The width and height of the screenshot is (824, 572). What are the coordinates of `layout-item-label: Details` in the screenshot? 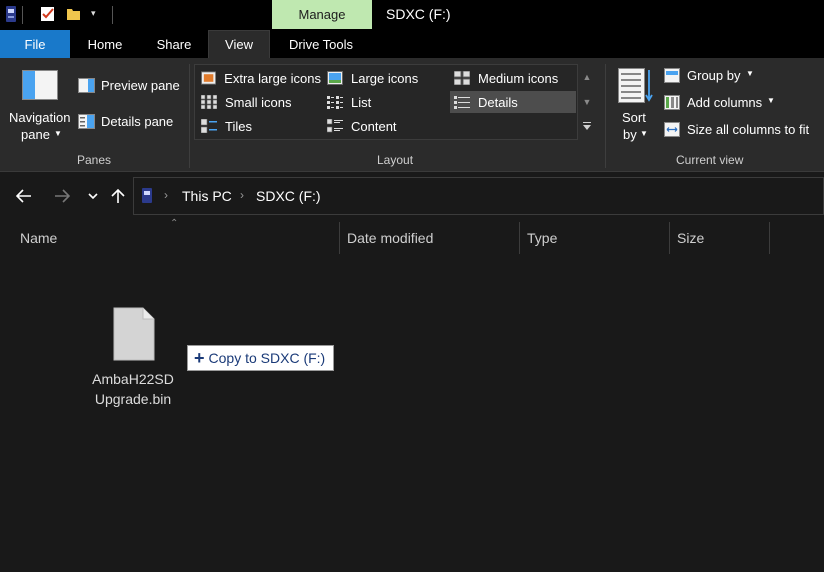 It's located at (498, 102).